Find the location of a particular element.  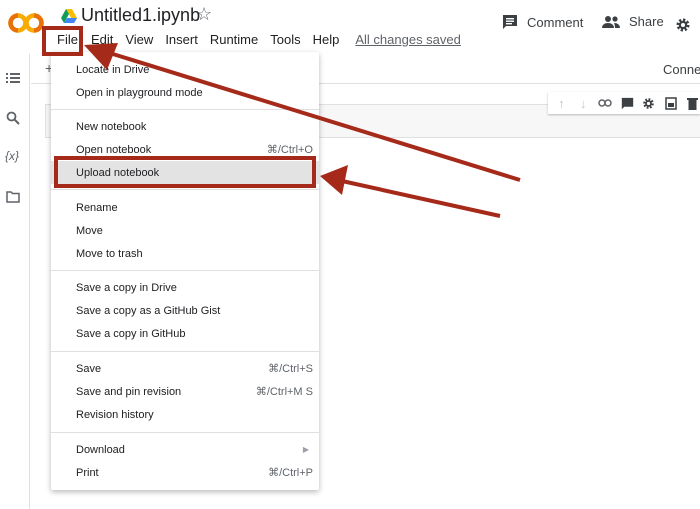

menu-edit: Edit is located at coordinates (102, 40).